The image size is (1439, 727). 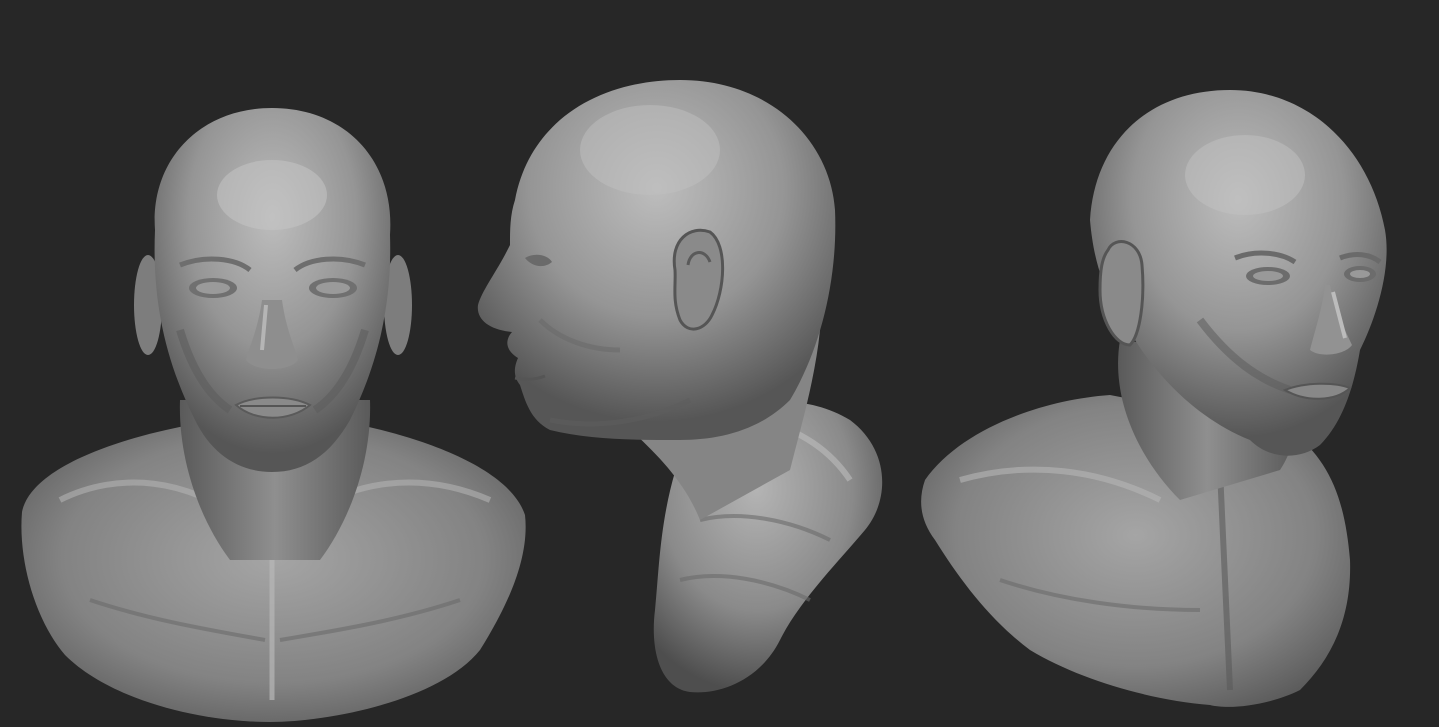 What do you see at coordinates (1121, 293) in the screenshot?
I see `bust-3q-ear` at bounding box center [1121, 293].